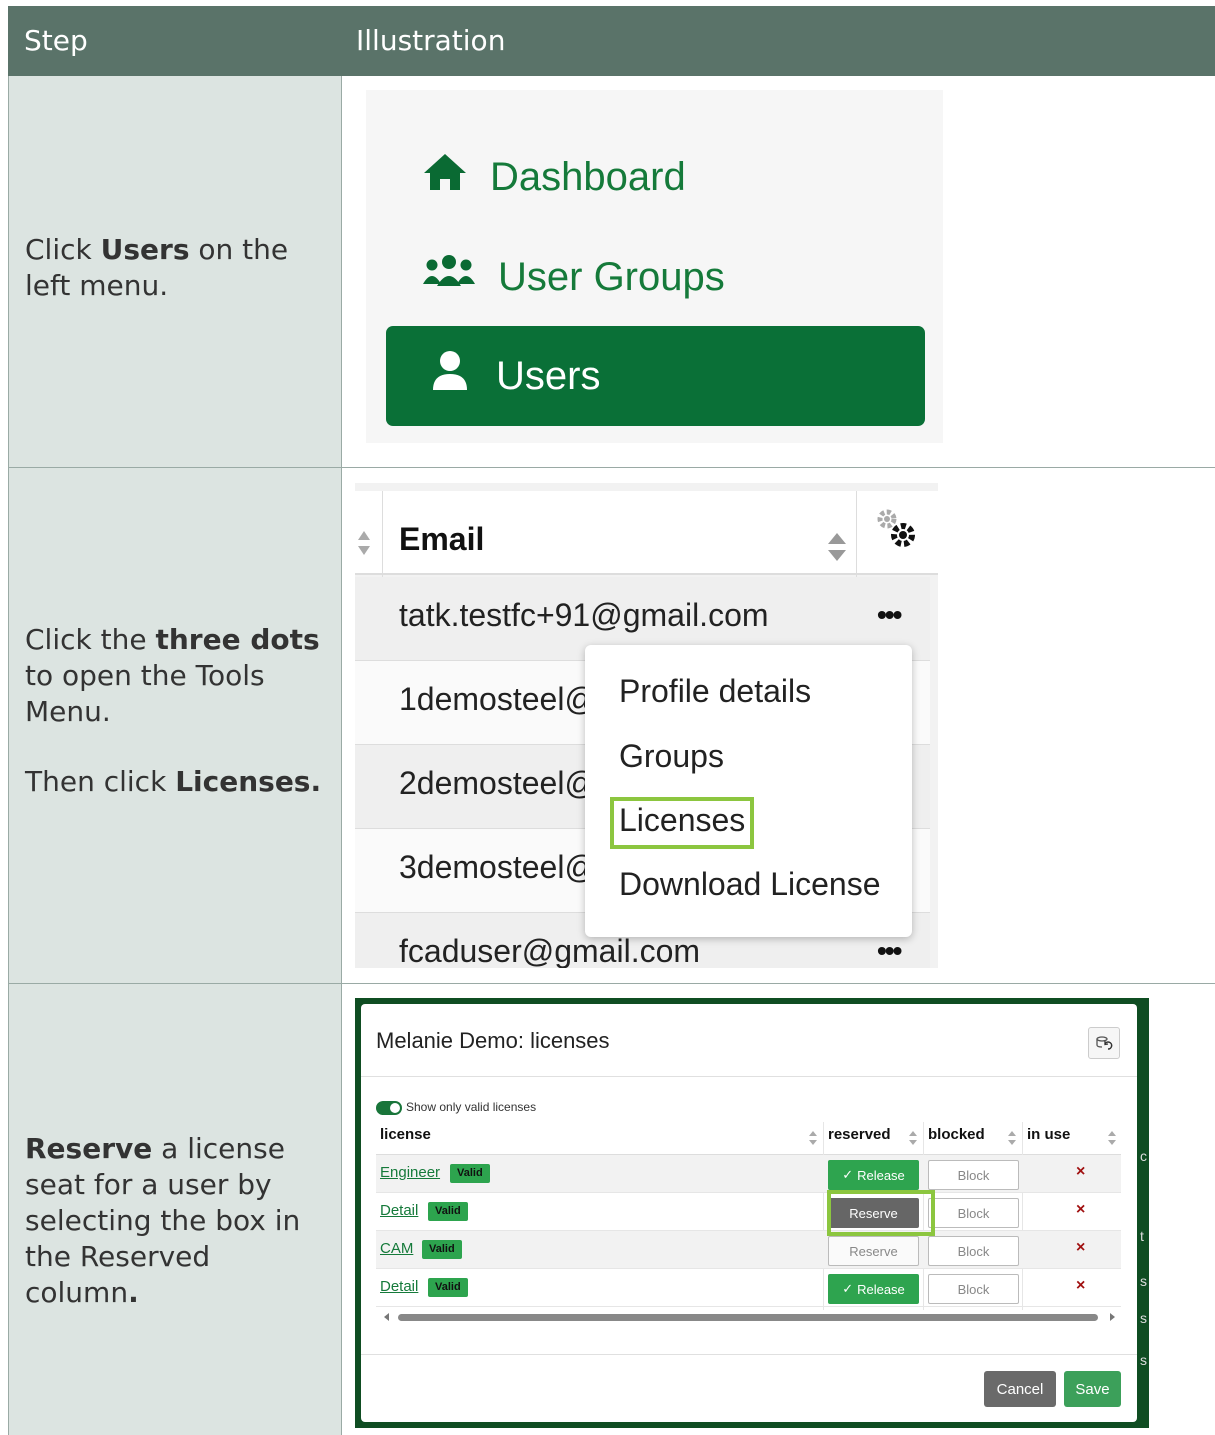 Image resolution: width=1215 pixels, height=1435 pixels. What do you see at coordinates (395, 1108) in the screenshot?
I see `toggle-knob` at bounding box center [395, 1108].